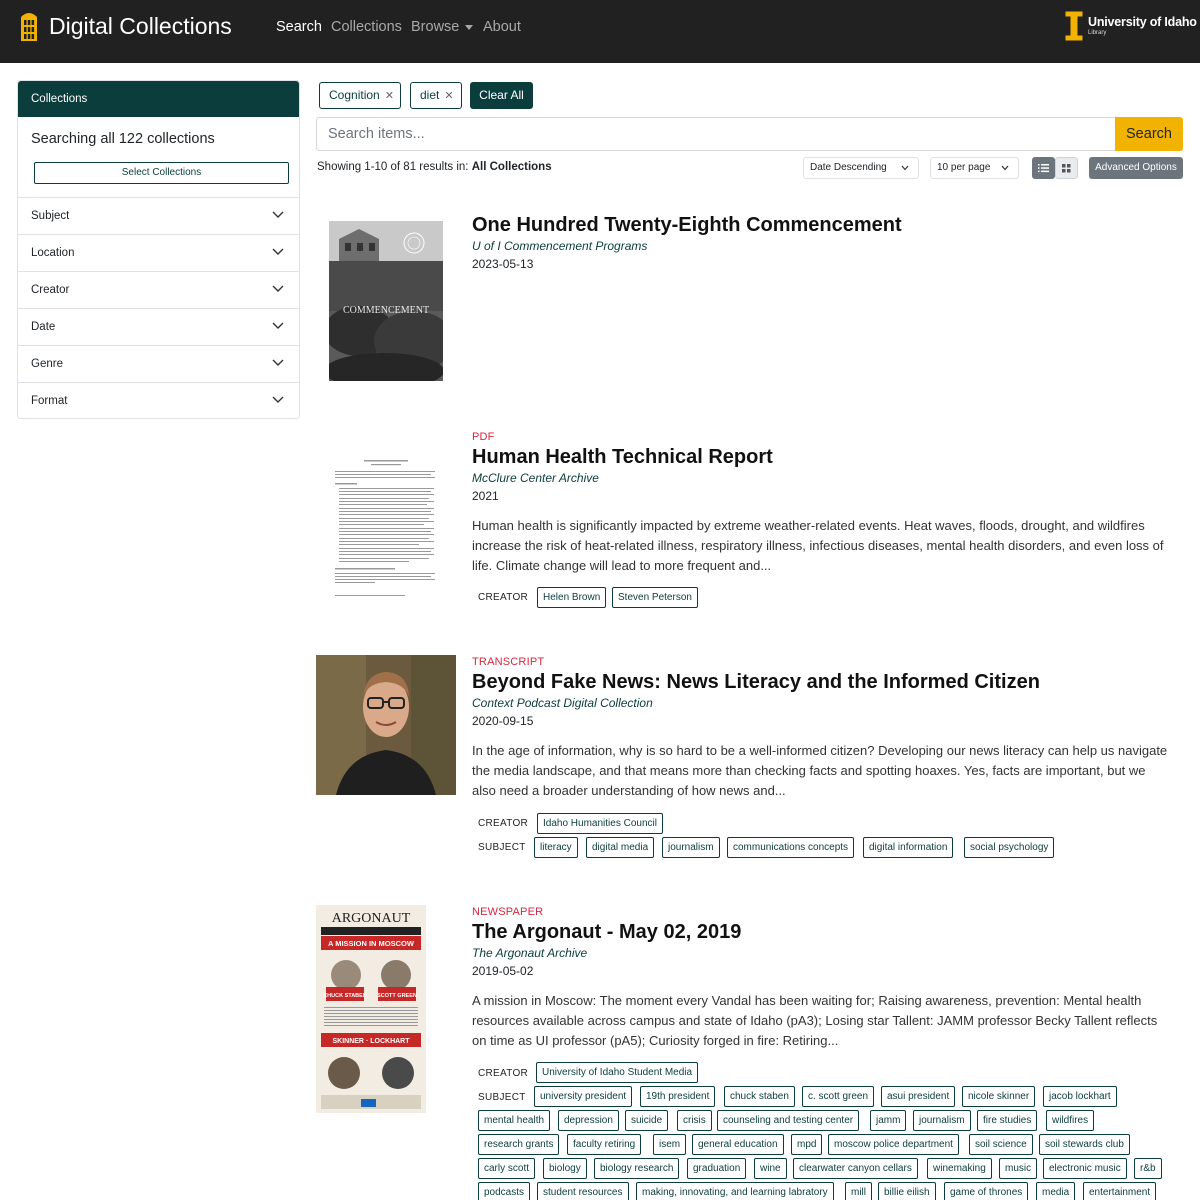 Image resolution: width=1200 pixels, height=1200 pixels. Describe the element at coordinates (1007, 1120) in the screenshot. I see `subject-tag: fire studies` at that location.